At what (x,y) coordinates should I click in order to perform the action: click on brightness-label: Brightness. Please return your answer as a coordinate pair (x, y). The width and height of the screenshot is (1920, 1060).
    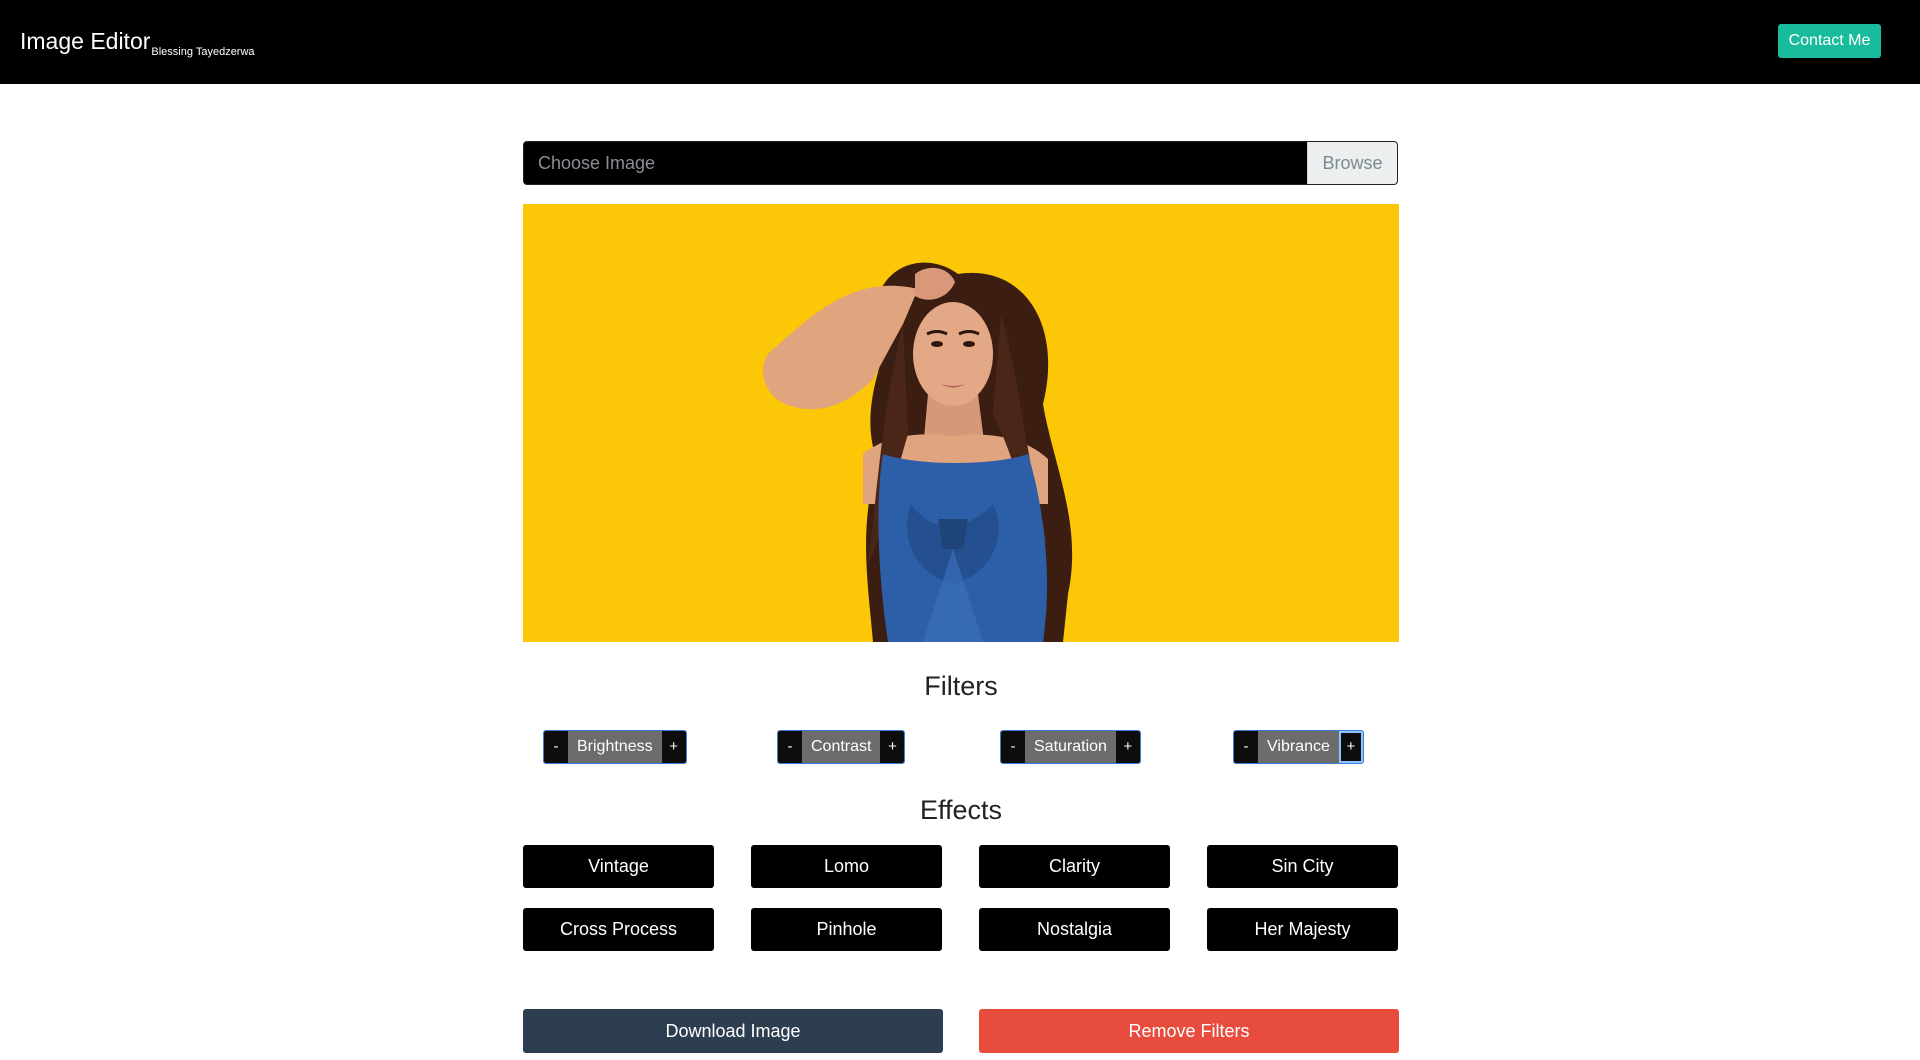
    Looking at the image, I should click on (615, 747).